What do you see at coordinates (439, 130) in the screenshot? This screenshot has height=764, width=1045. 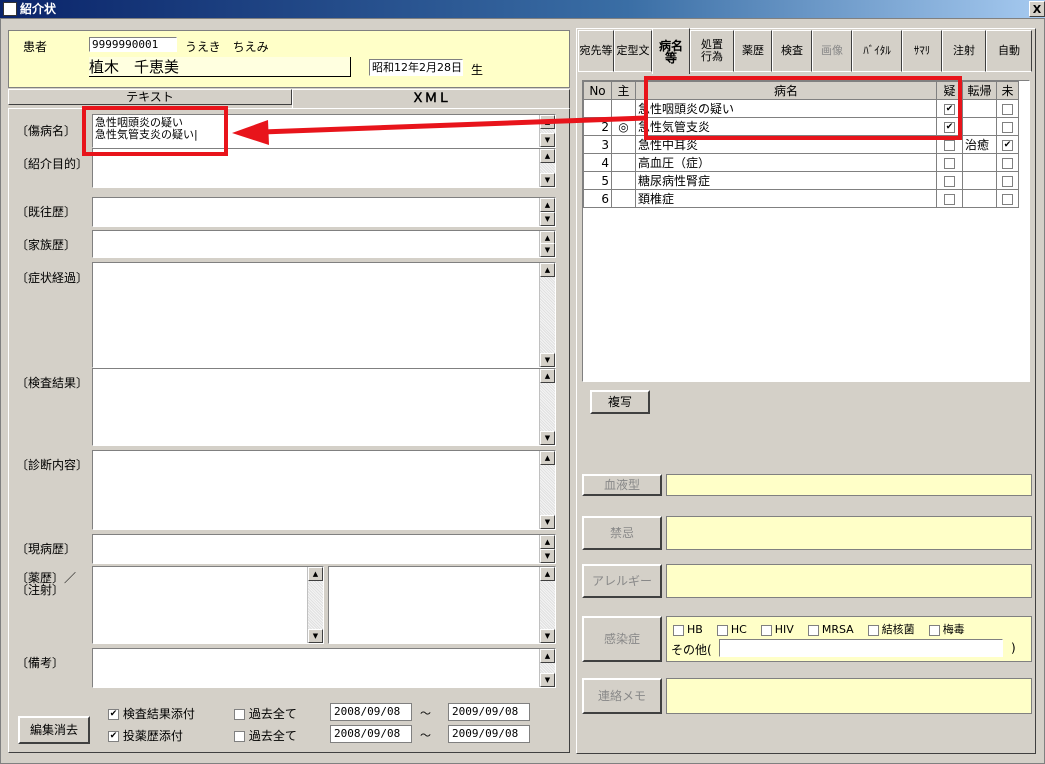 I see `arrow-icon` at bounding box center [439, 130].